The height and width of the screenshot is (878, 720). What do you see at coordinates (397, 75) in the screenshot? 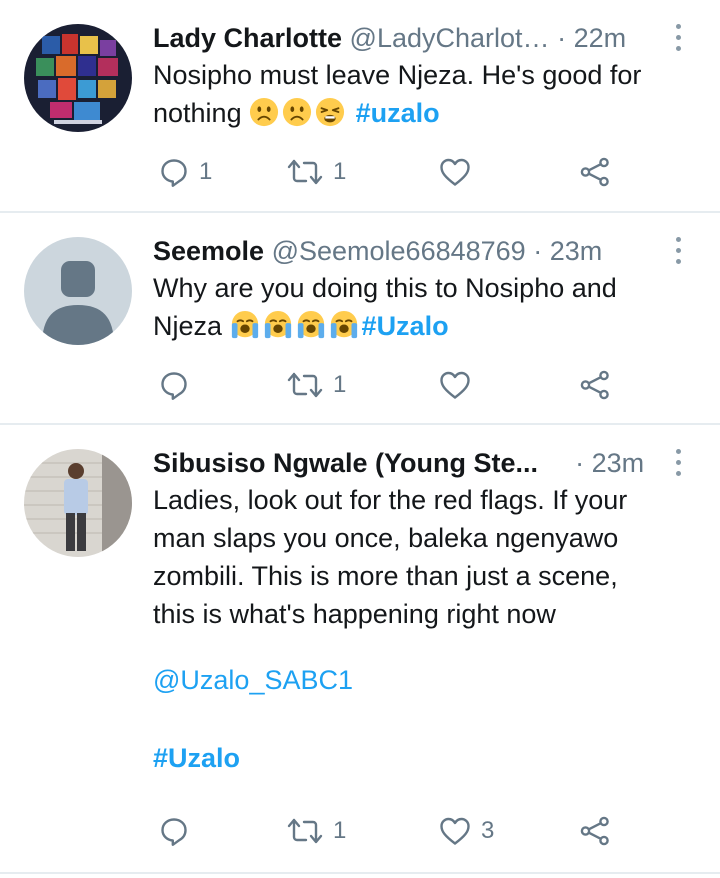
I see `text-line: Nosipho must leave Njeza. He's good for` at bounding box center [397, 75].